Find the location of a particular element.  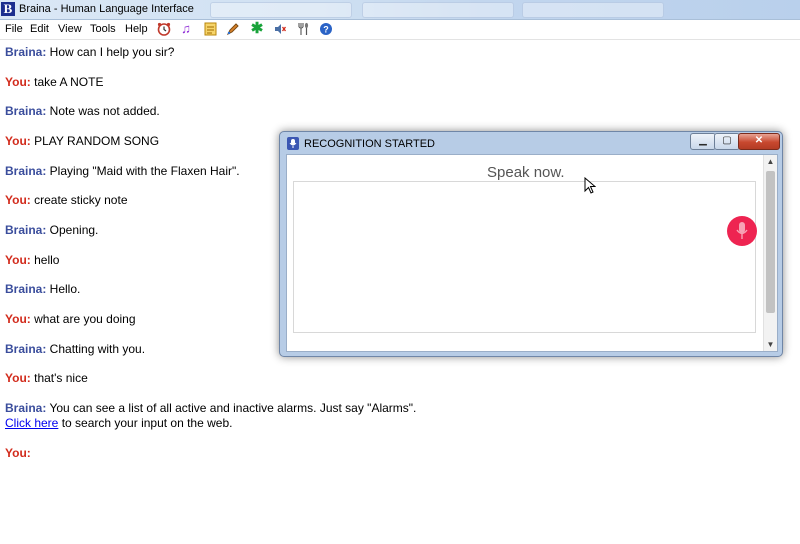

conversation-line: You: hello is located at coordinates (32, 260).